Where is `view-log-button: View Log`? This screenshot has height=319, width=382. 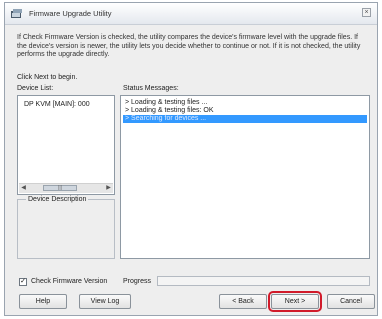 view-log-button: View Log is located at coordinates (105, 301).